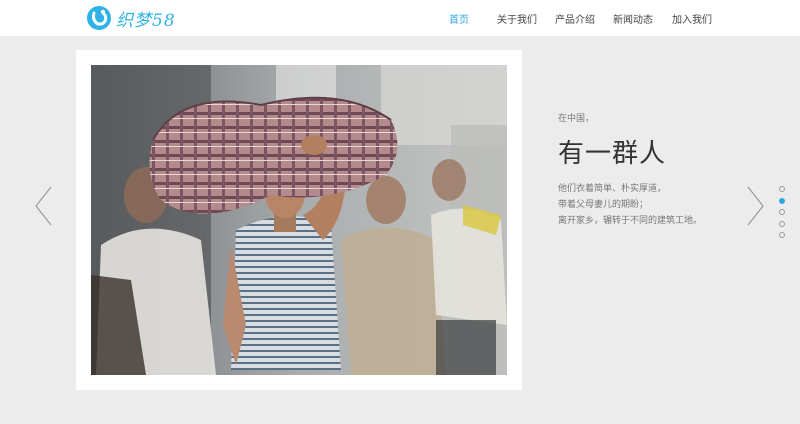  I want to click on chevron-right-icon, so click(755, 206).